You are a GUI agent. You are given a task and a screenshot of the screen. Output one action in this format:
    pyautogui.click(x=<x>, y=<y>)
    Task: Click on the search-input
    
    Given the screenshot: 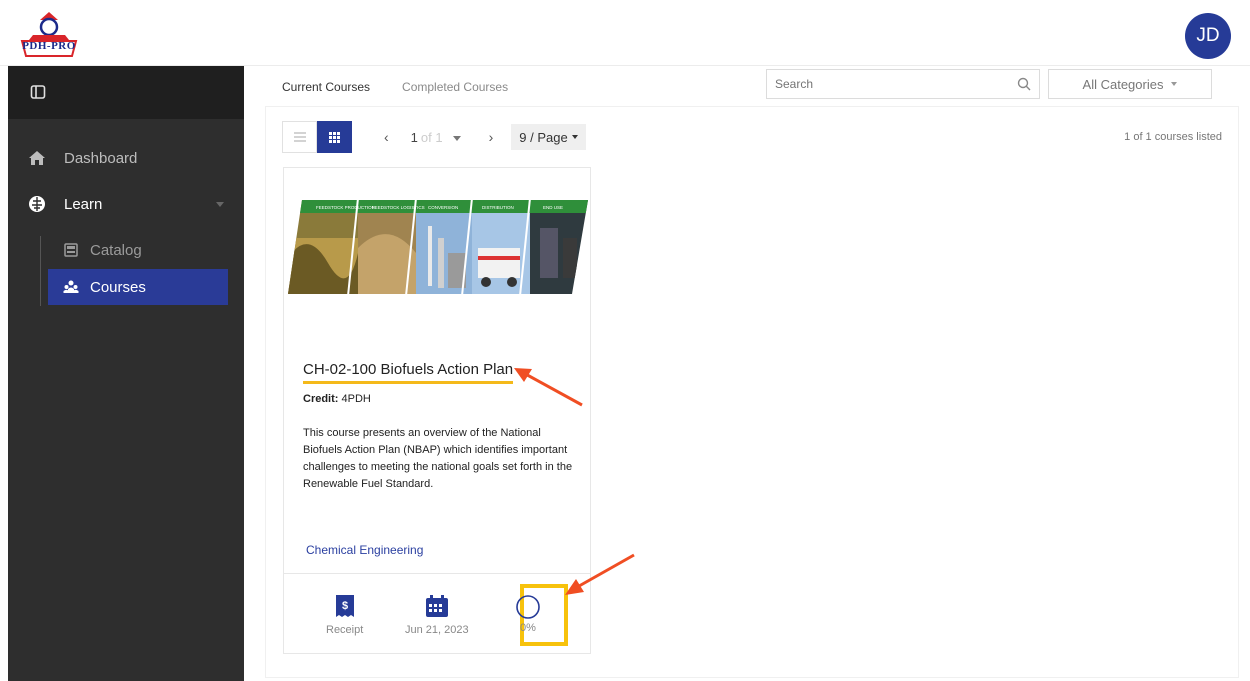 What is the action you would take?
    pyautogui.click(x=882, y=84)
    